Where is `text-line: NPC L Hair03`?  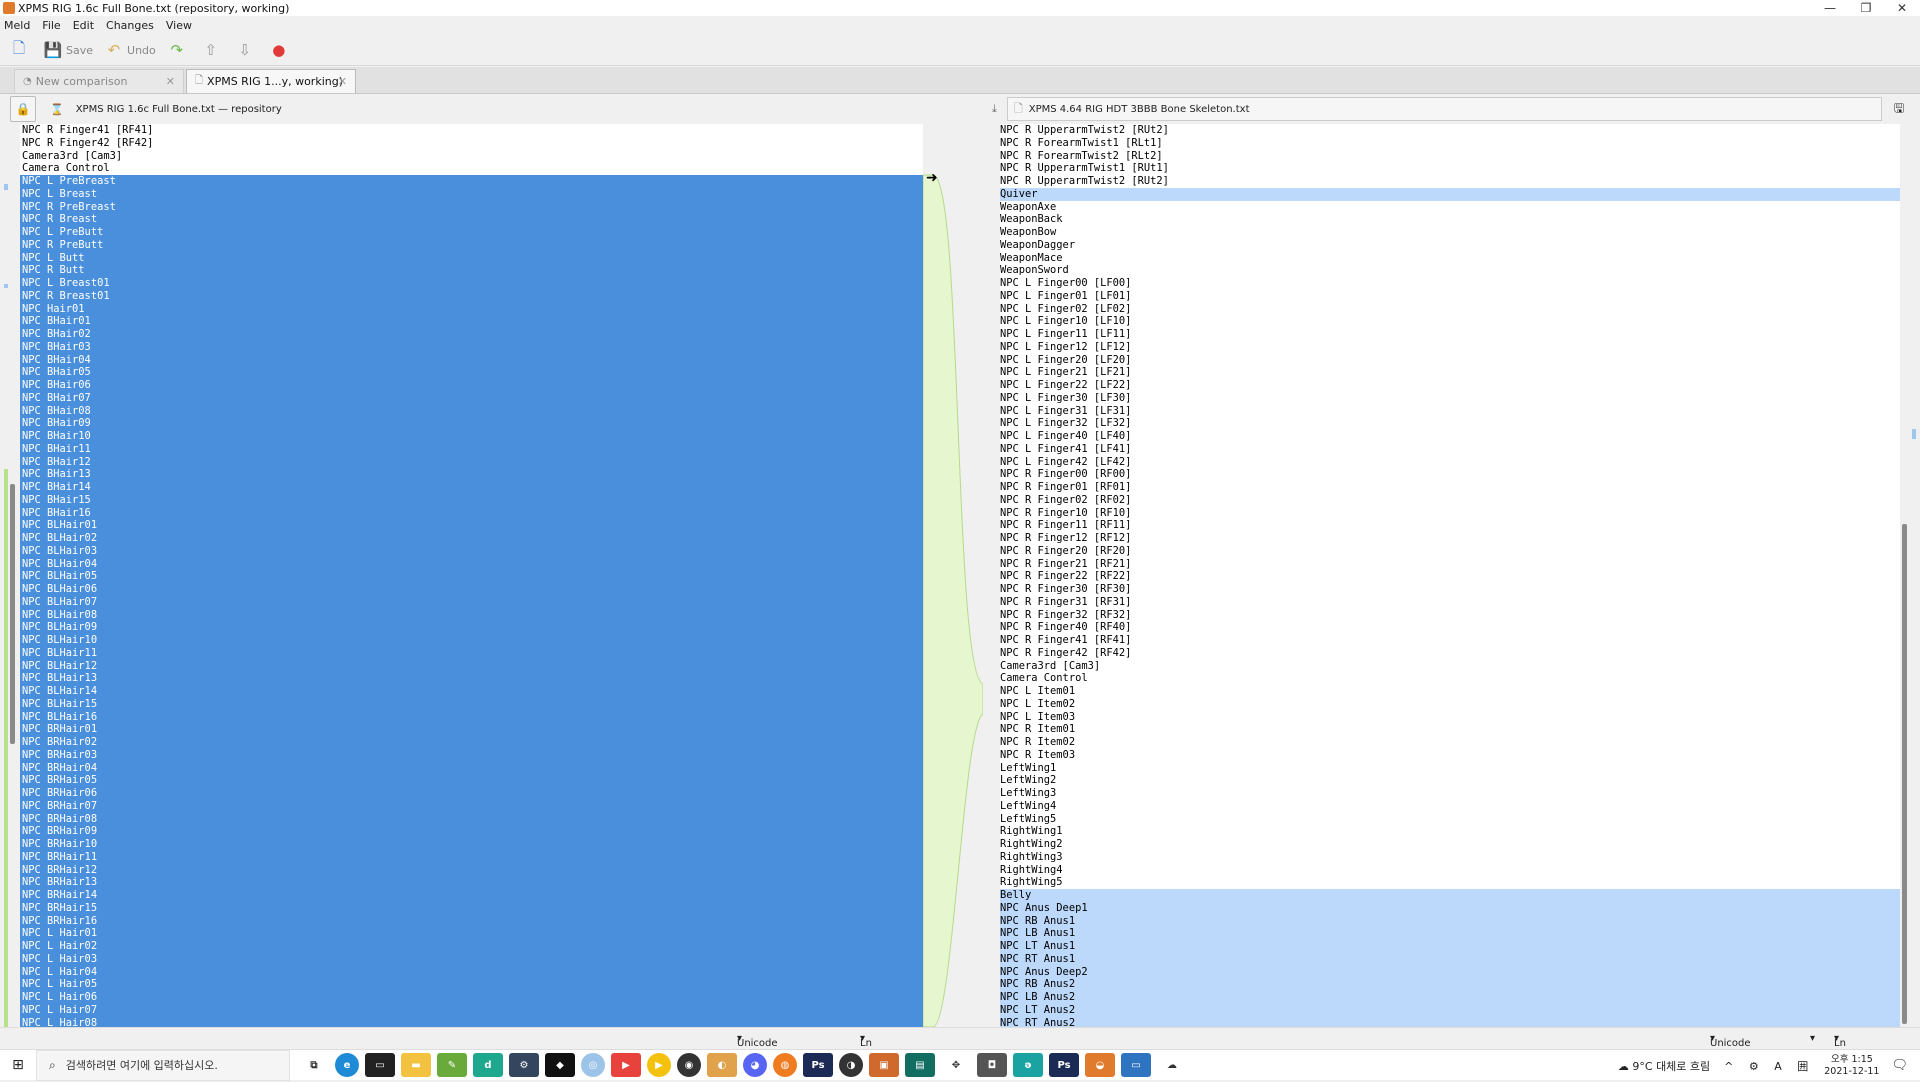 text-line: NPC L Hair03 is located at coordinates (471, 959).